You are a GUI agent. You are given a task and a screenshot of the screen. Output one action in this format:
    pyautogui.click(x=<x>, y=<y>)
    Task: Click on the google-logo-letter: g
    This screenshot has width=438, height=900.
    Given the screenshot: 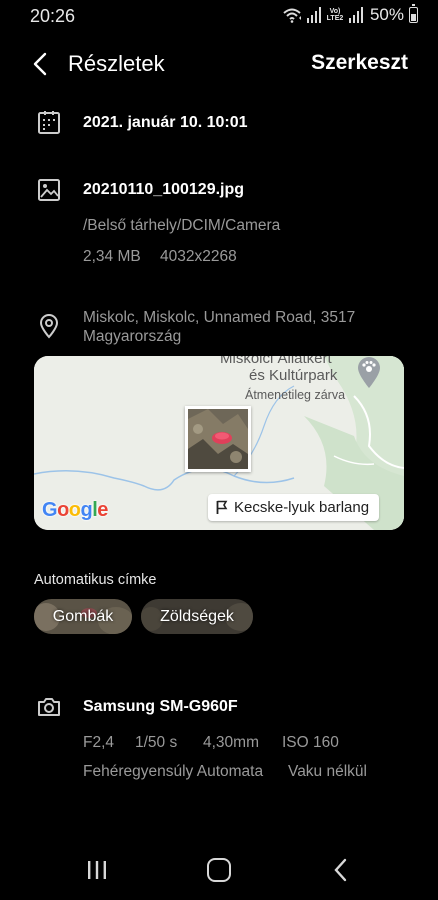 What is the action you would take?
    pyautogui.click(x=86, y=510)
    